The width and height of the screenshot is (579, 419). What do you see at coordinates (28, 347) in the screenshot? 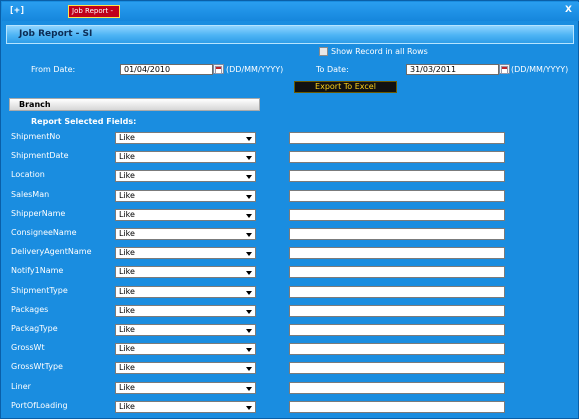
I see `field-name: GrossWt` at bounding box center [28, 347].